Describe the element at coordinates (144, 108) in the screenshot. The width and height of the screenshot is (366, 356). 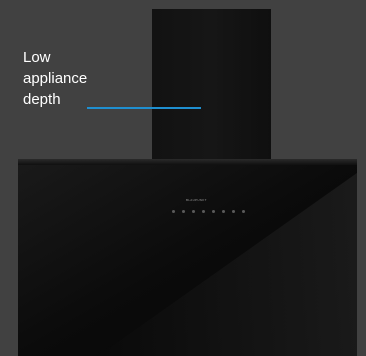
I see `annotation-pointer-line` at that location.